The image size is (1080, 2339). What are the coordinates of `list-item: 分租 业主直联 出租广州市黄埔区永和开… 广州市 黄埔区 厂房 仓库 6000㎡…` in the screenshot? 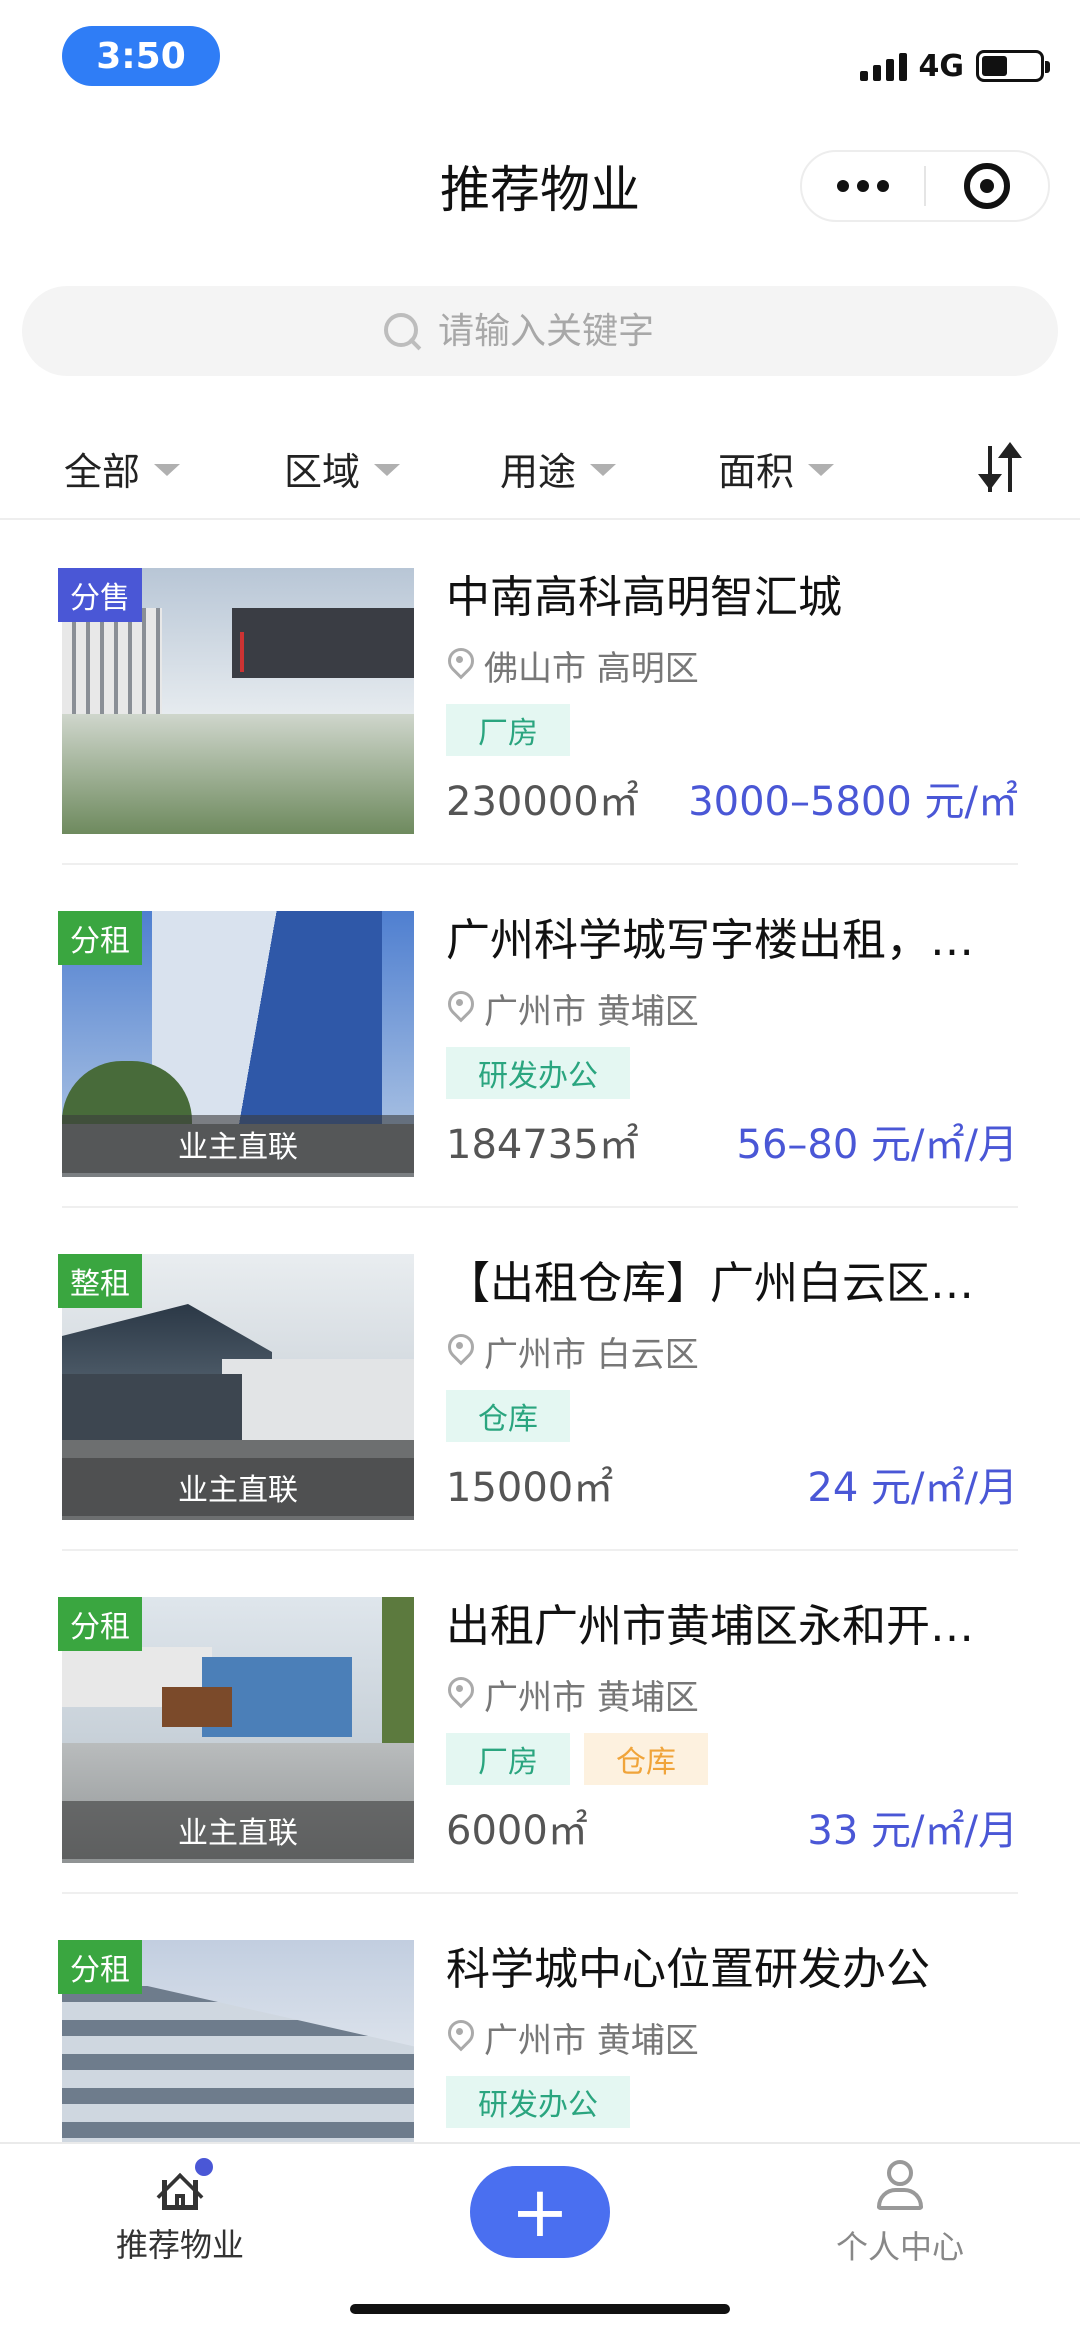 It's located at (538, 1722).